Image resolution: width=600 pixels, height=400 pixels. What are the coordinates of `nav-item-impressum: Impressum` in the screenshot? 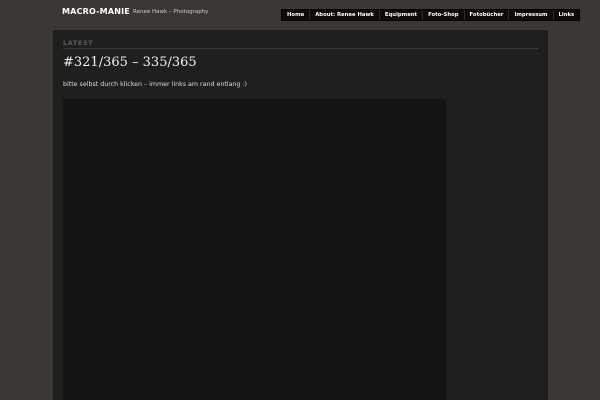 It's located at (531, 15).